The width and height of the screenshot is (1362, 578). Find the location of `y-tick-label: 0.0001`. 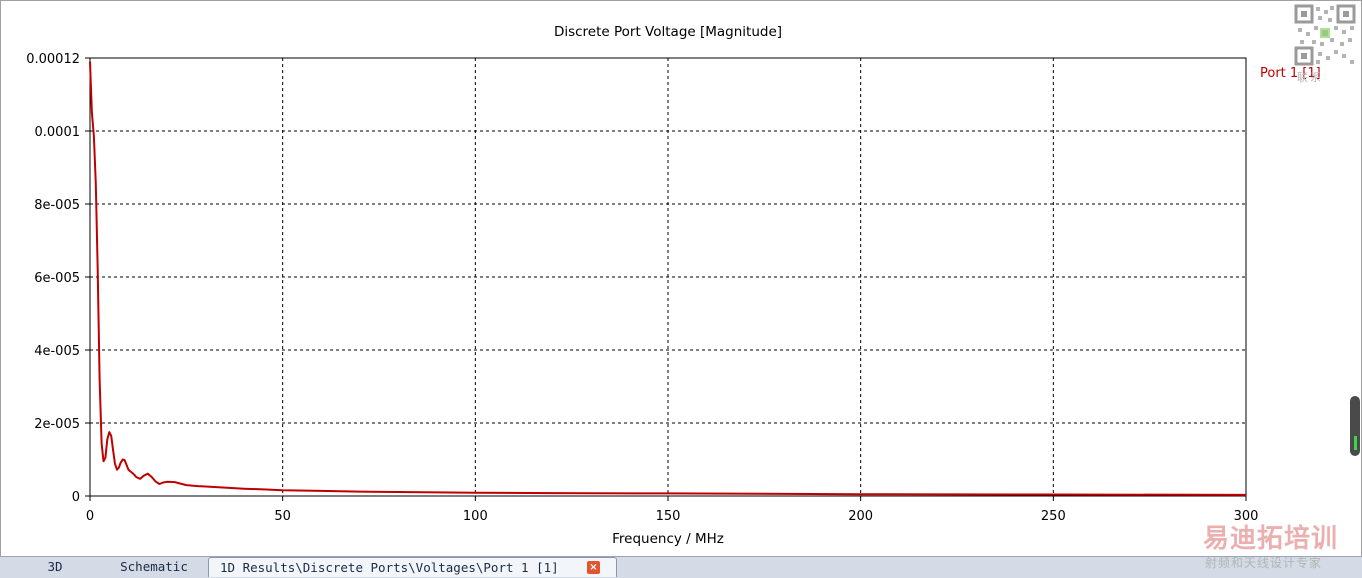

y-tick-label: 0.0001 is located at coordinates (58, 132).